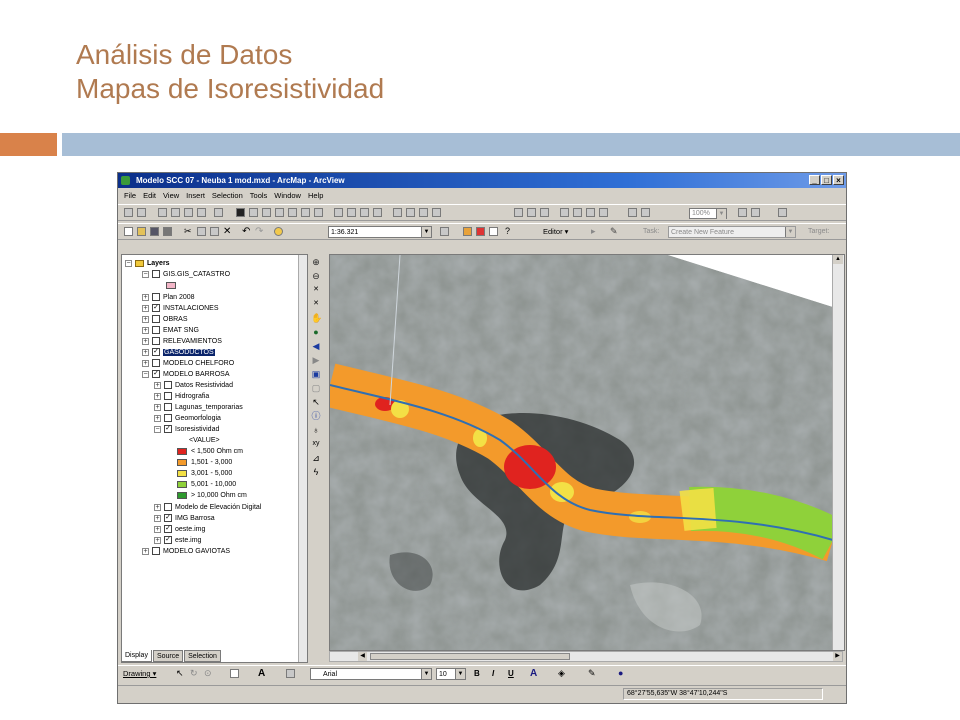 This screenshot has height=720, width=960. Describe the element at coordinates (262, 674) in the screenshot. I see `text-icon: A` at that location.